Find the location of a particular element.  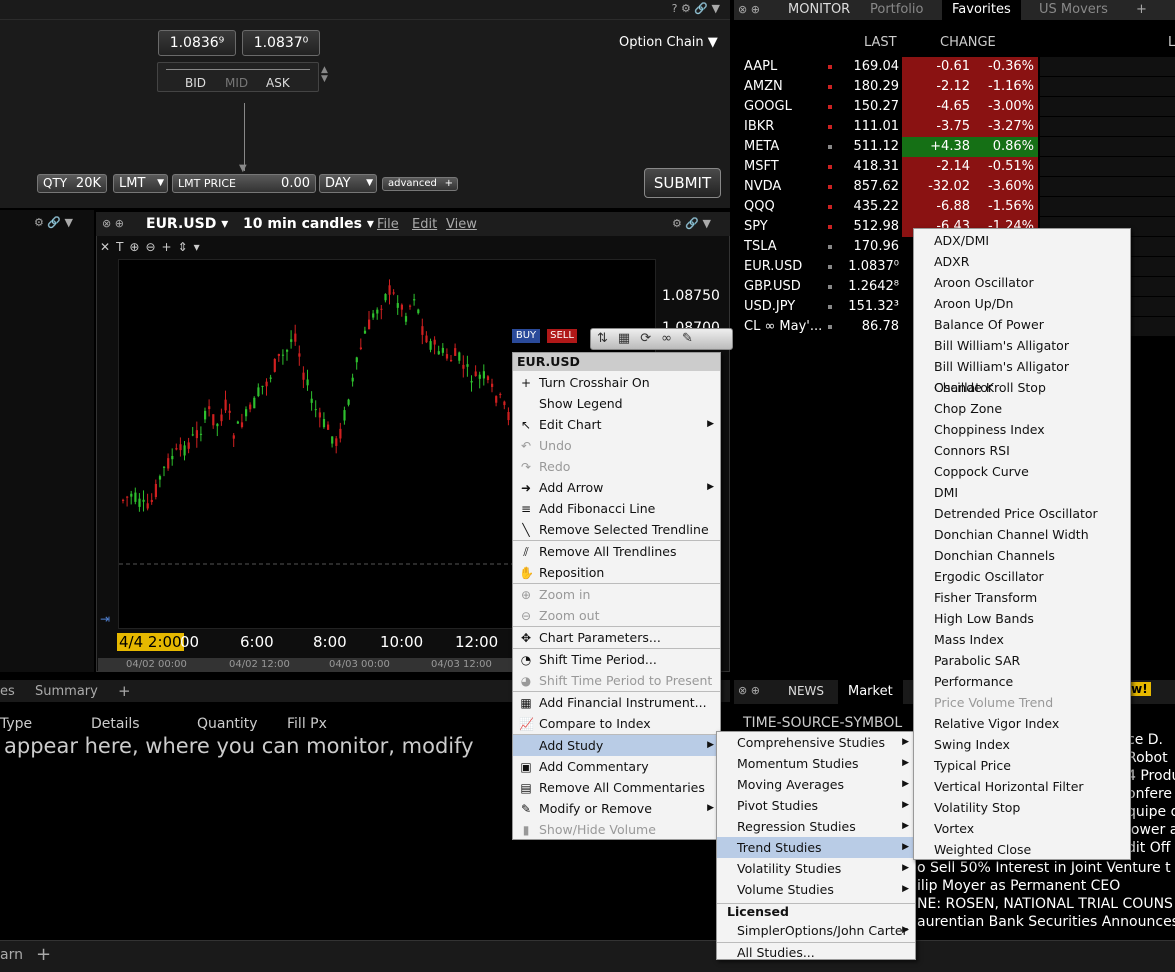

trend-study-vertical-horizontal-filter: Vertical Horizontal Filter is located at coordinates (1022, 786).